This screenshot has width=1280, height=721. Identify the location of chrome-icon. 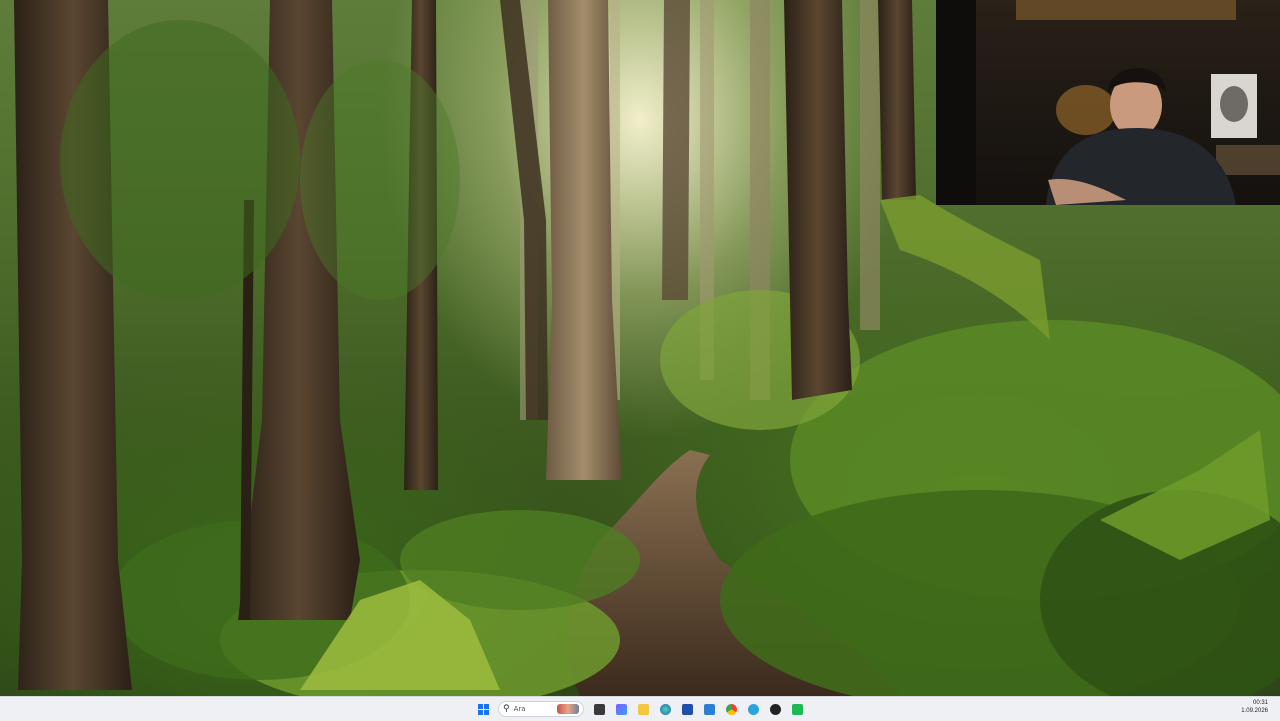
(731, 709).